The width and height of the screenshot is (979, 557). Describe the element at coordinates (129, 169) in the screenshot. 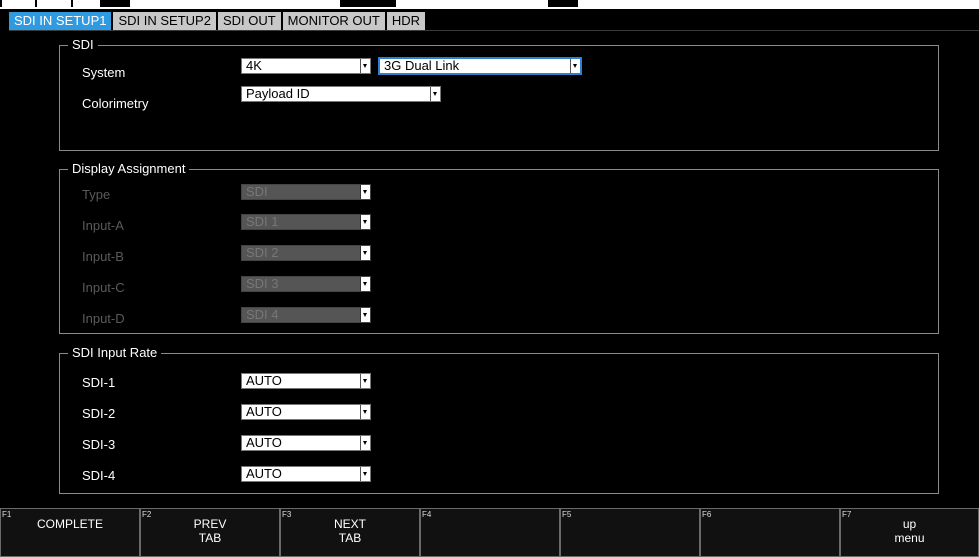

I see `display-assignment-title: Display Assignment` at that location.